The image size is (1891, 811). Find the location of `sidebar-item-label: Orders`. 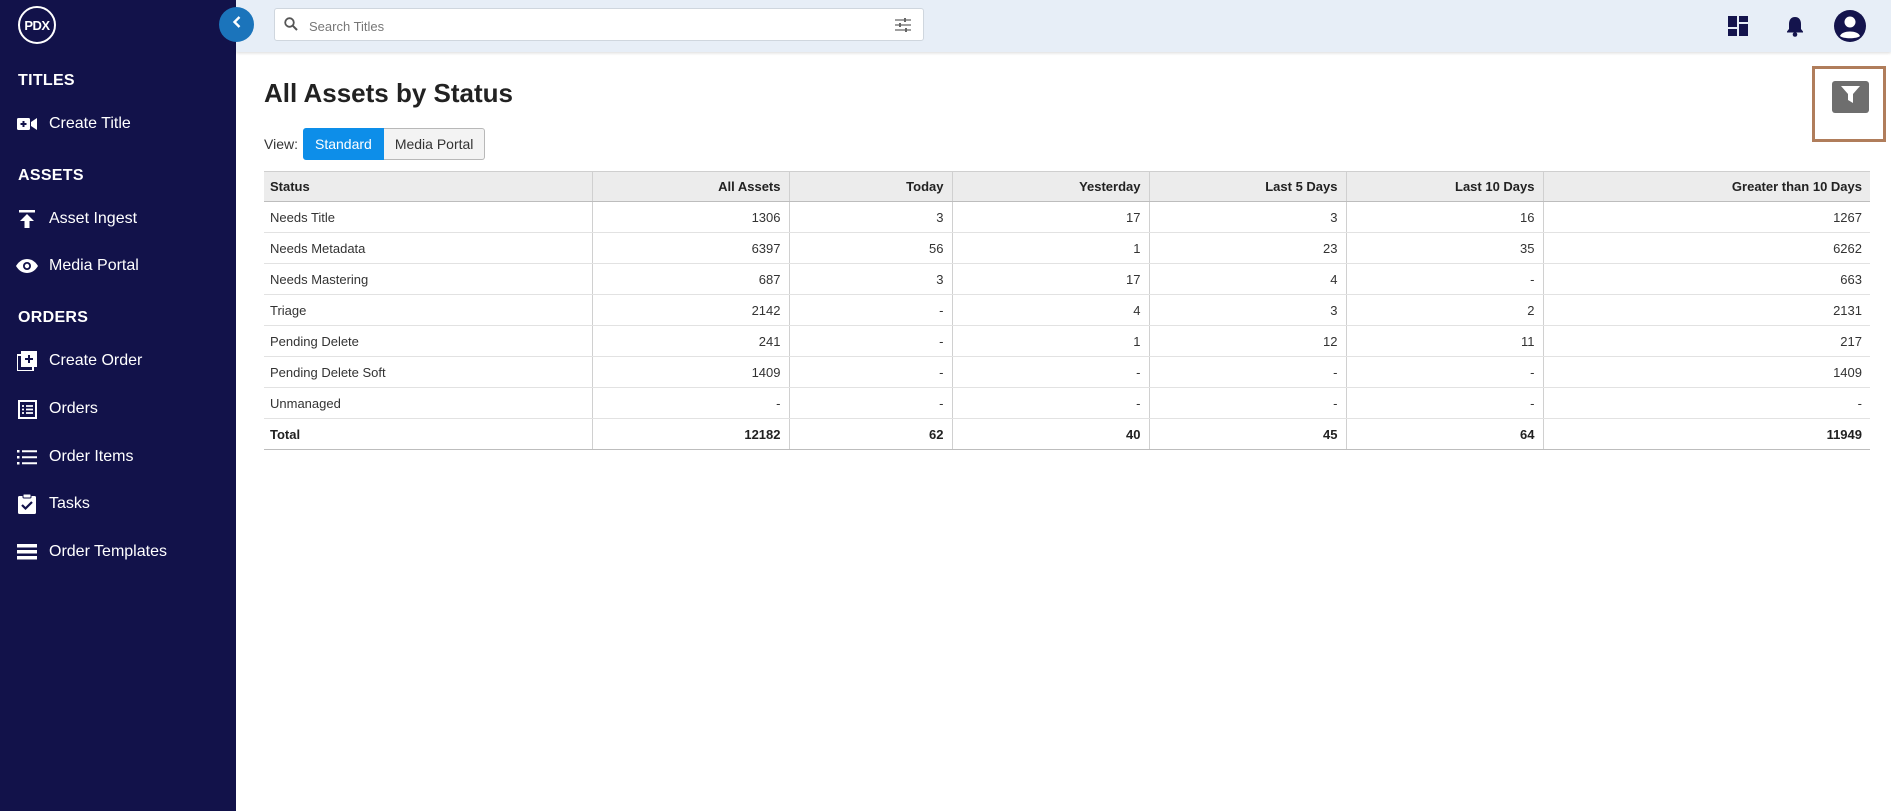

sidebar-item-label: Orders is located at coordinates (73, 408).